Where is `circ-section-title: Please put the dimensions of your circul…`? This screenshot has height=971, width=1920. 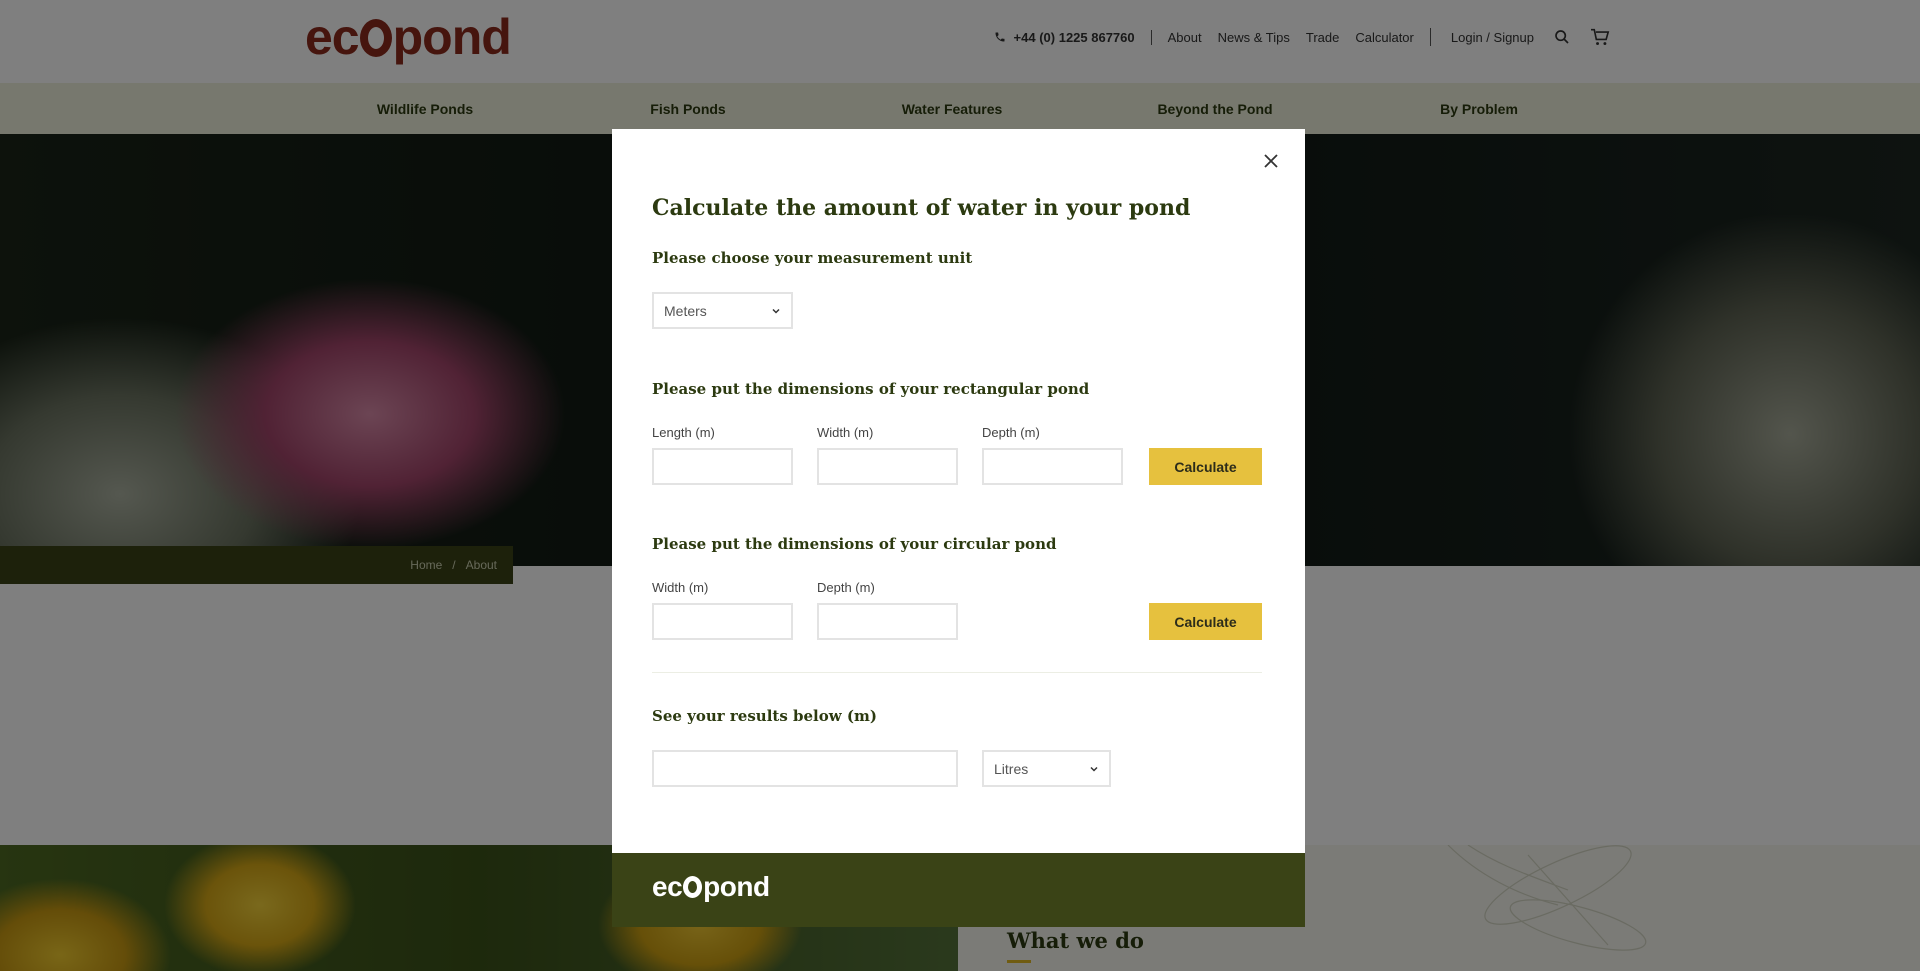 circ-section-title: Please put the dimensions of your circul… is located at coordinates (854, 544).